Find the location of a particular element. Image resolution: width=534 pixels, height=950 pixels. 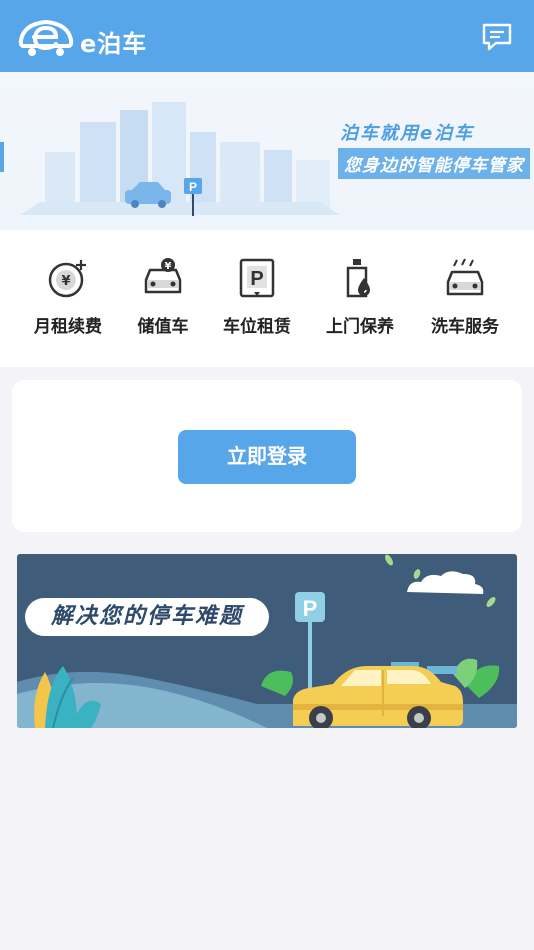

login-button: 立即登录 is located at coordinates (267, 457).